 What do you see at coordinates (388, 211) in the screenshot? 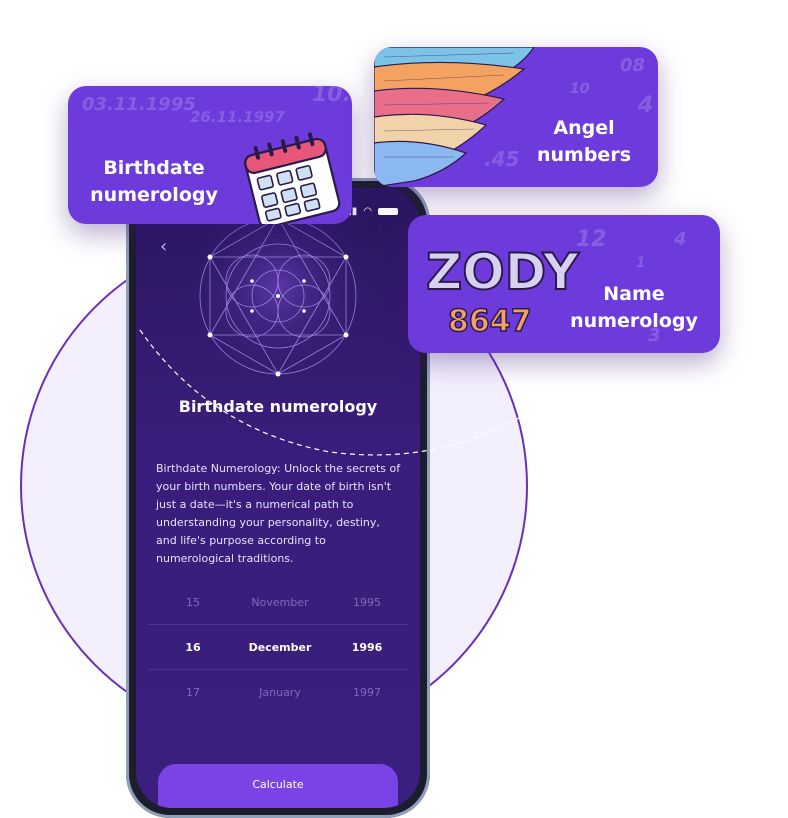
I see `battery-icon` at bounding box center [388, 211].